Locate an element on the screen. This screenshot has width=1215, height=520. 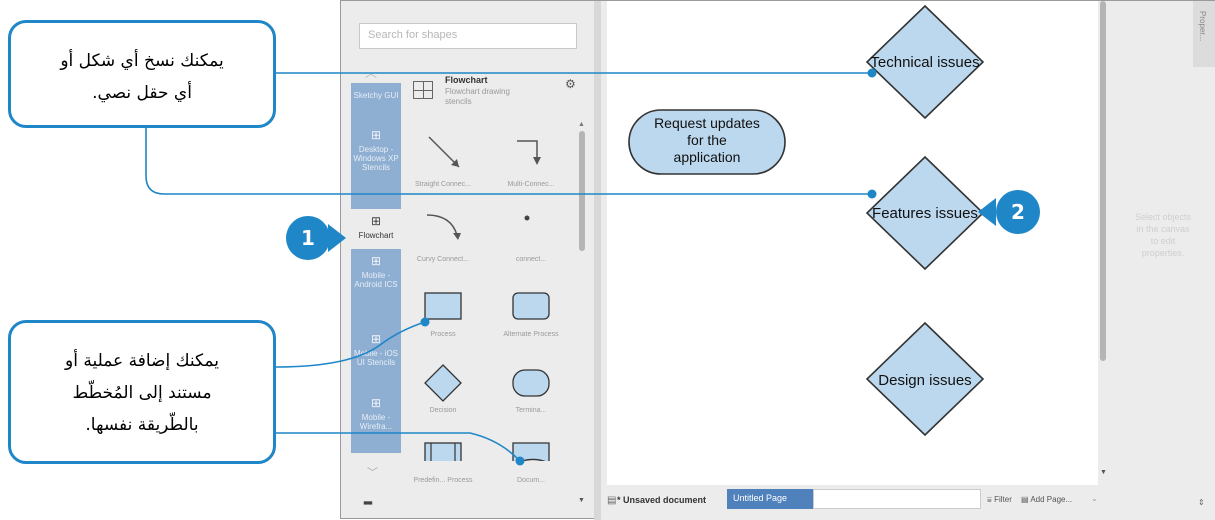
callout-line: يمكنك إضافة عملية أو is located at coordinates (142, 361).